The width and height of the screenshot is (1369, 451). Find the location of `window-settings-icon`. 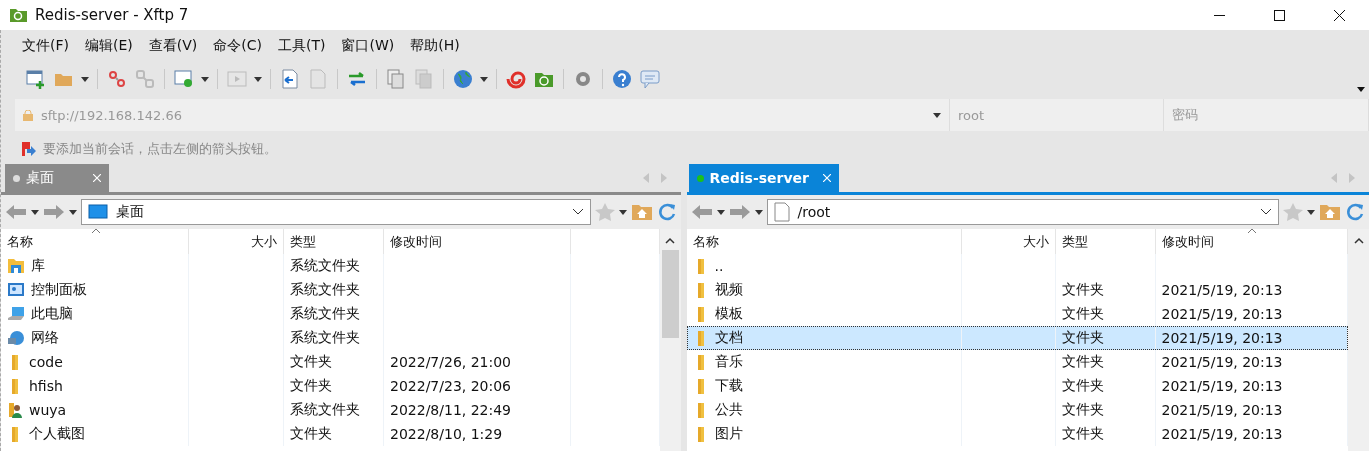

window-settings-icon is located at coordinates (184, 79).